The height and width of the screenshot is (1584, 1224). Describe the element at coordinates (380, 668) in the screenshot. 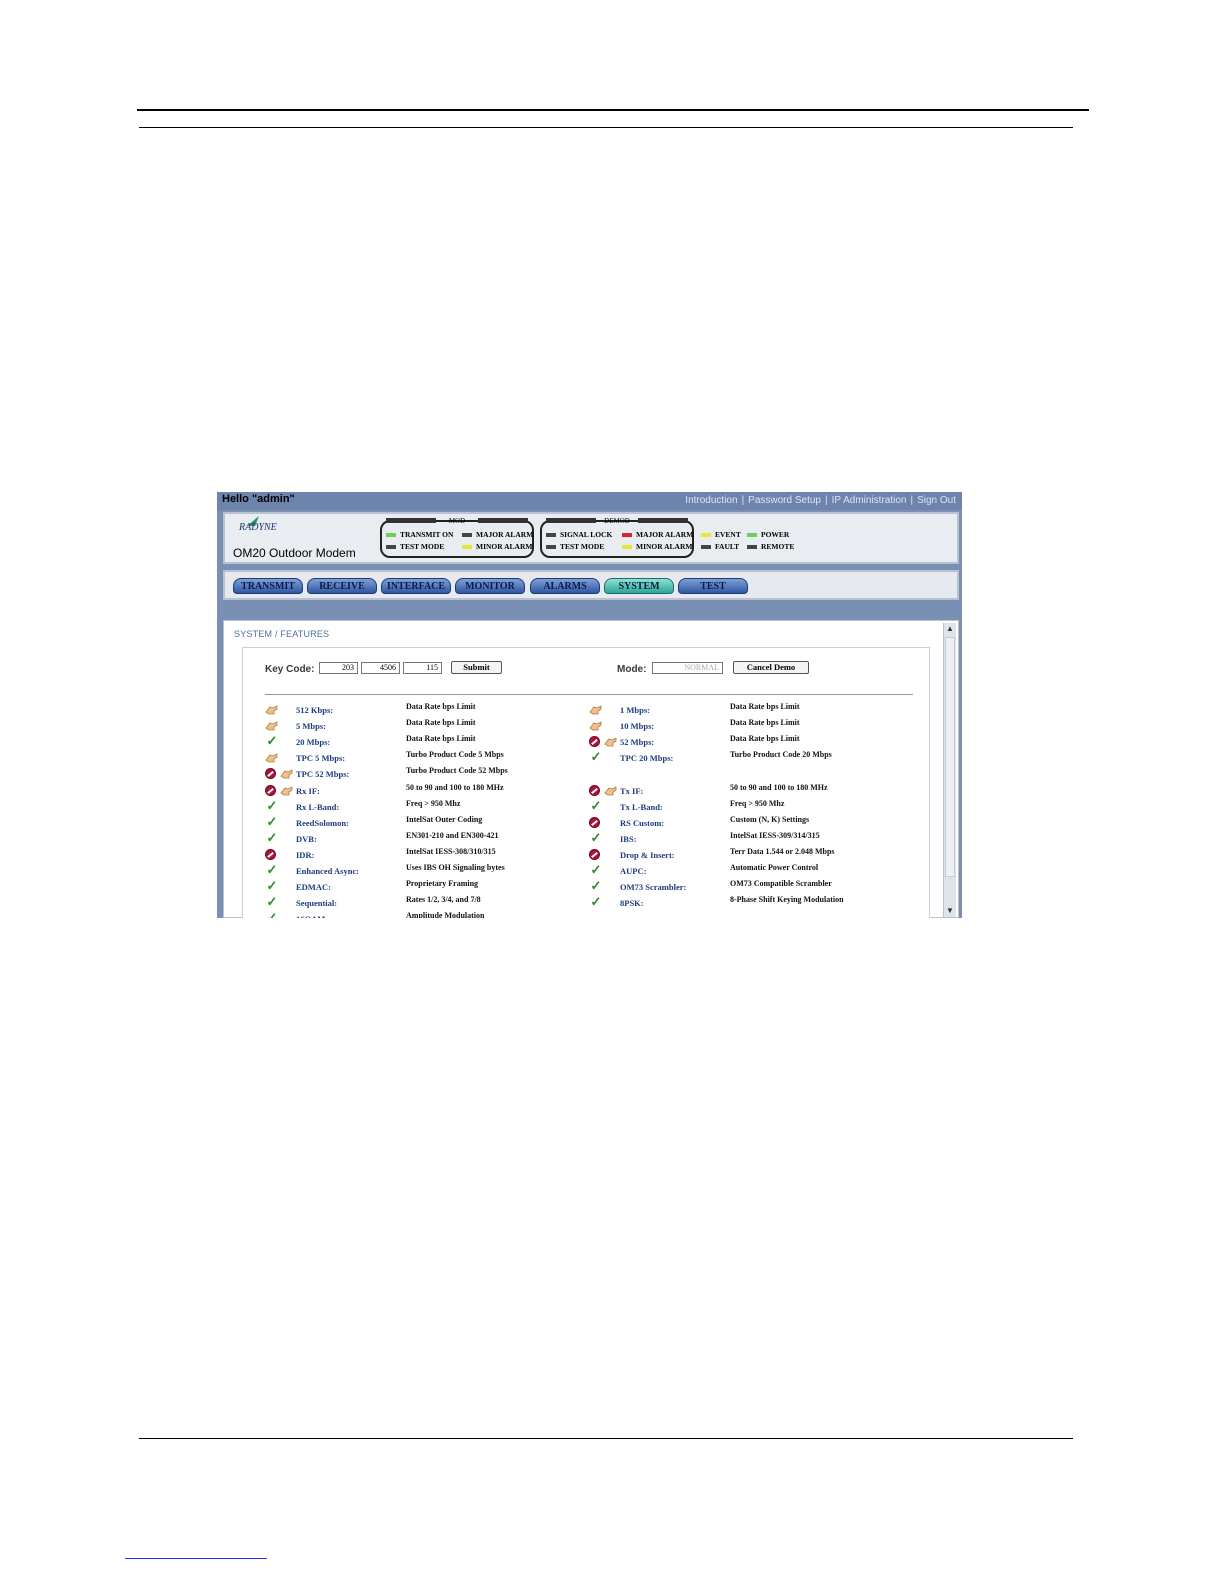

I see `key-code-field-2: 4506` at that location.